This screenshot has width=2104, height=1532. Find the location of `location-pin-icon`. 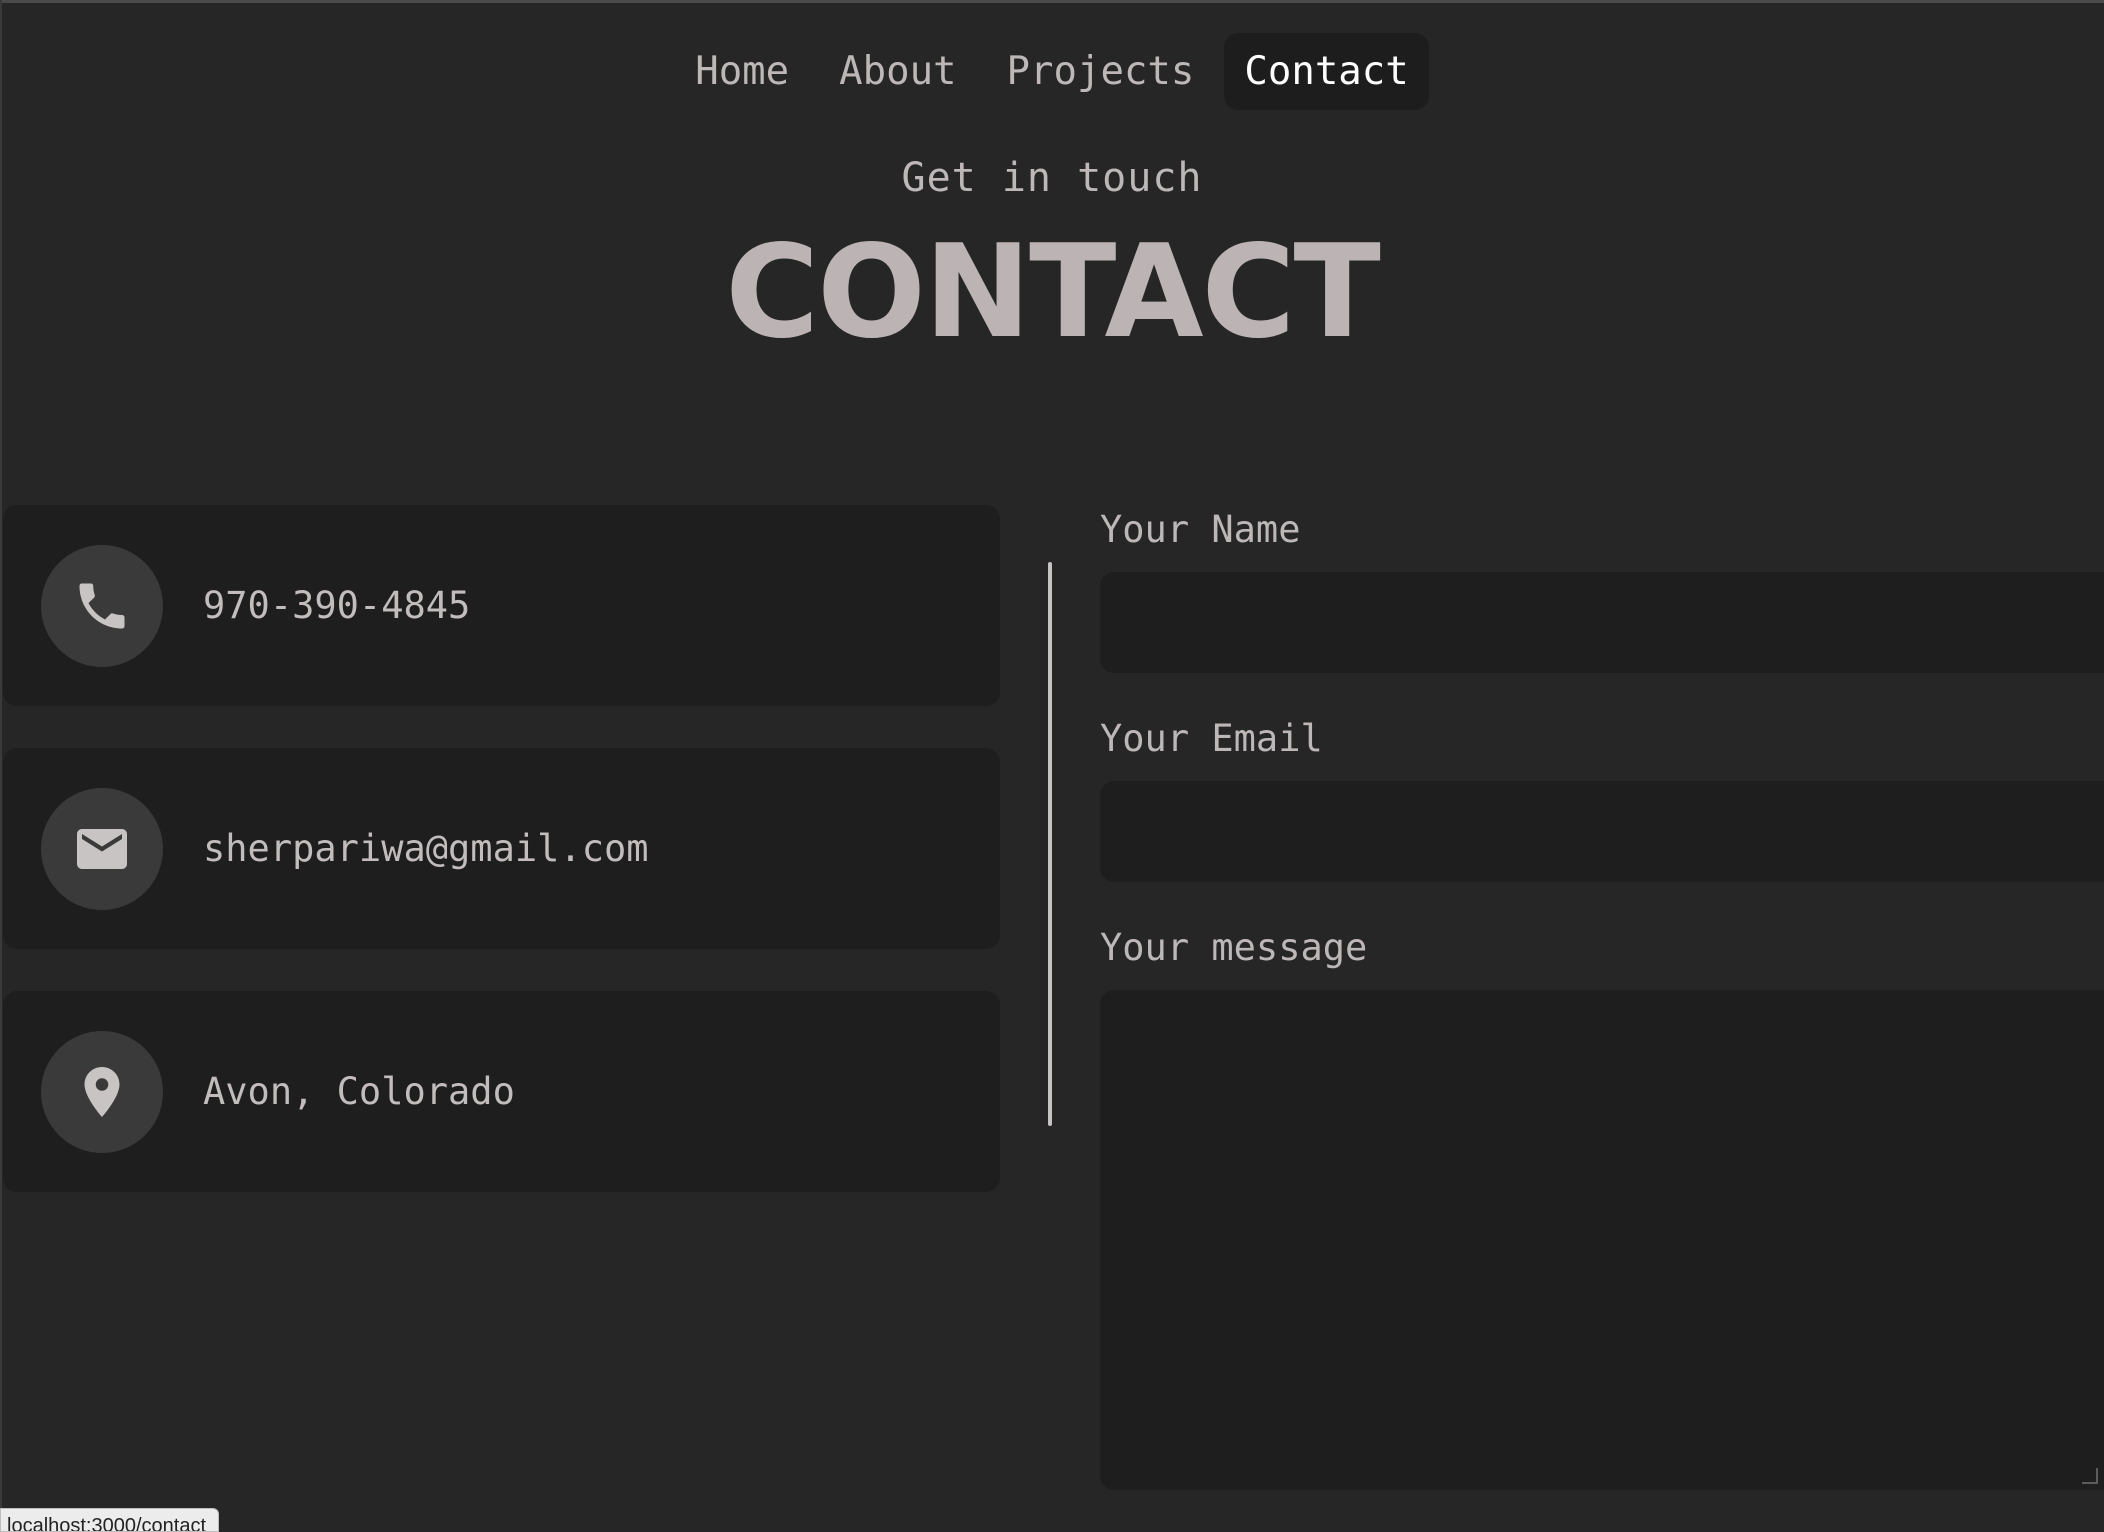

location-pin-icon is located at coordinates (102, 1091).